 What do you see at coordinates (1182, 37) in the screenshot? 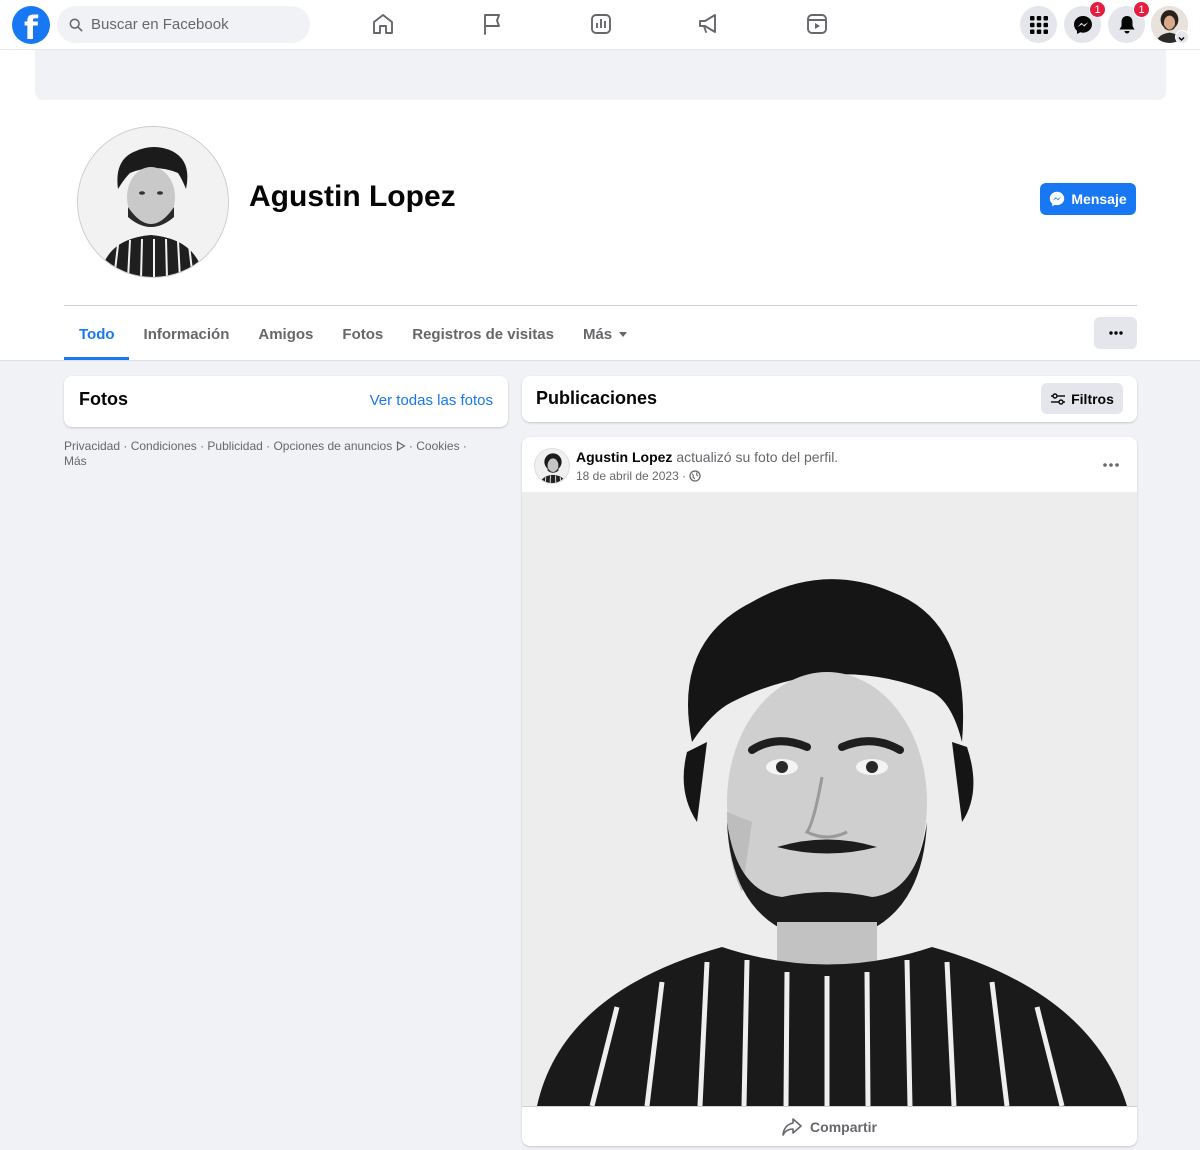
I see `account-menu-chevron-icon` at bounding box center [1182, 37].